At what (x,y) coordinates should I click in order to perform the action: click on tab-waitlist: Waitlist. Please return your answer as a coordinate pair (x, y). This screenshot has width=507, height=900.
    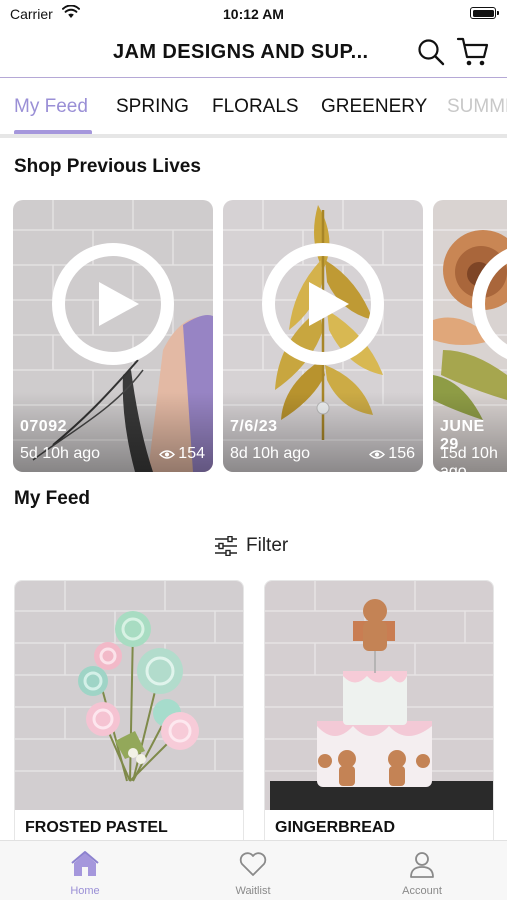
    Looking at the image, I should click on (253, 870).